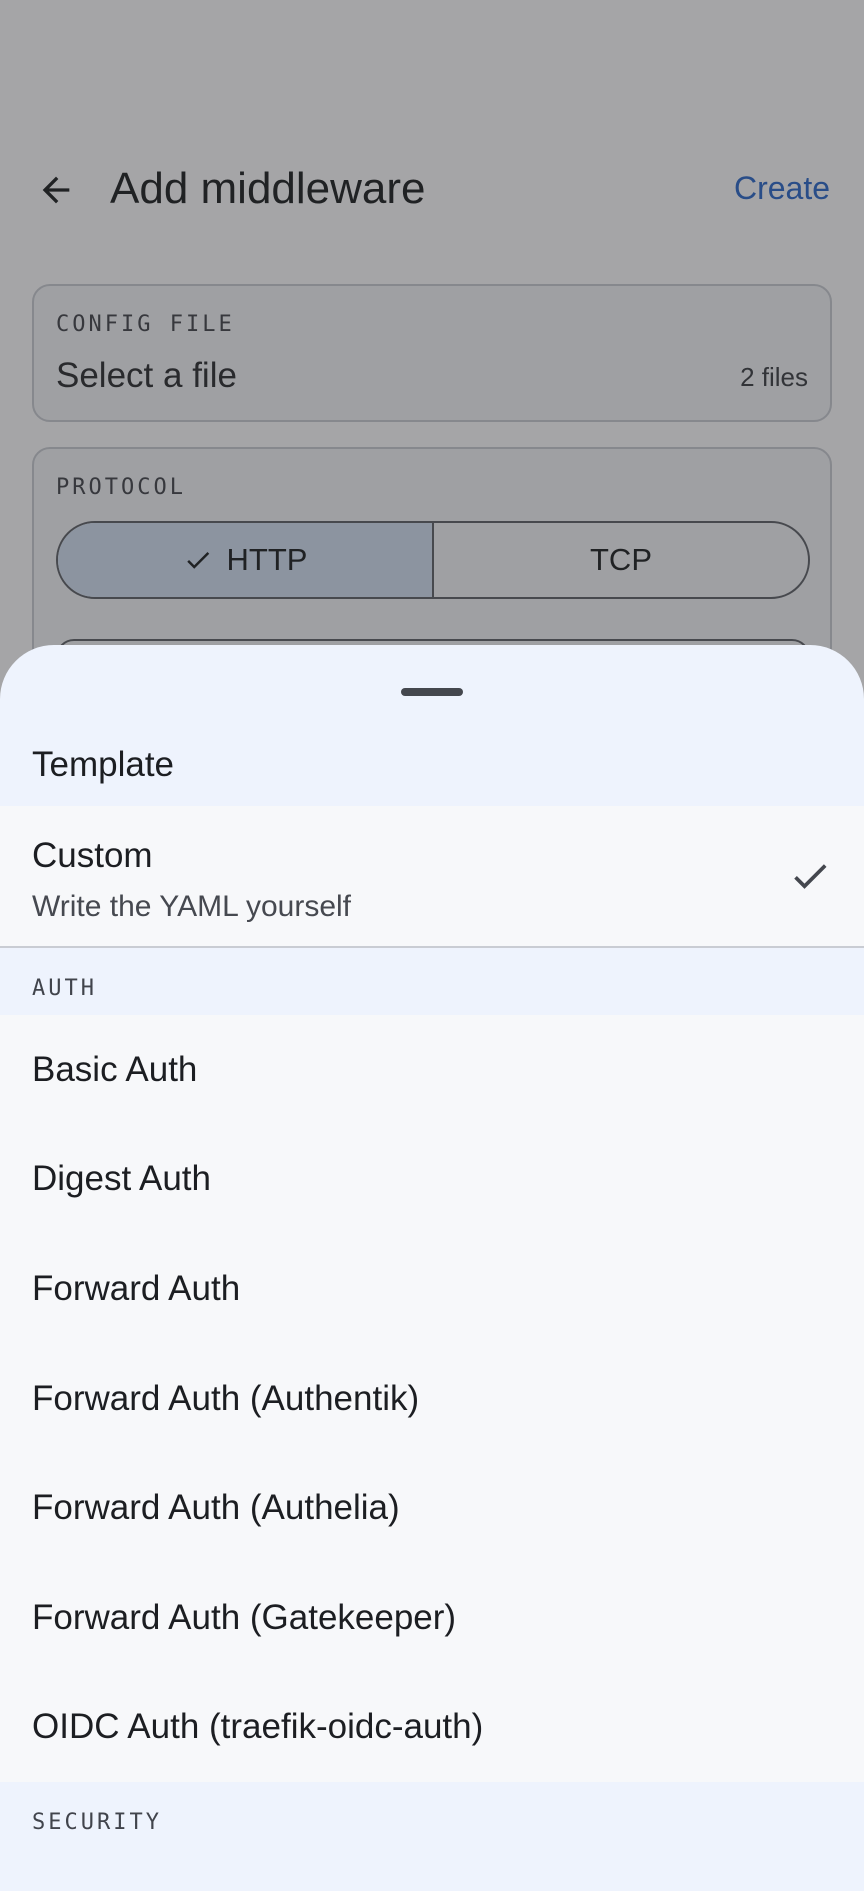 The width and height of the screenshot is (864, 1891). I want to click on template-option: Forward Auth (Authentik), so click(432, 1399).